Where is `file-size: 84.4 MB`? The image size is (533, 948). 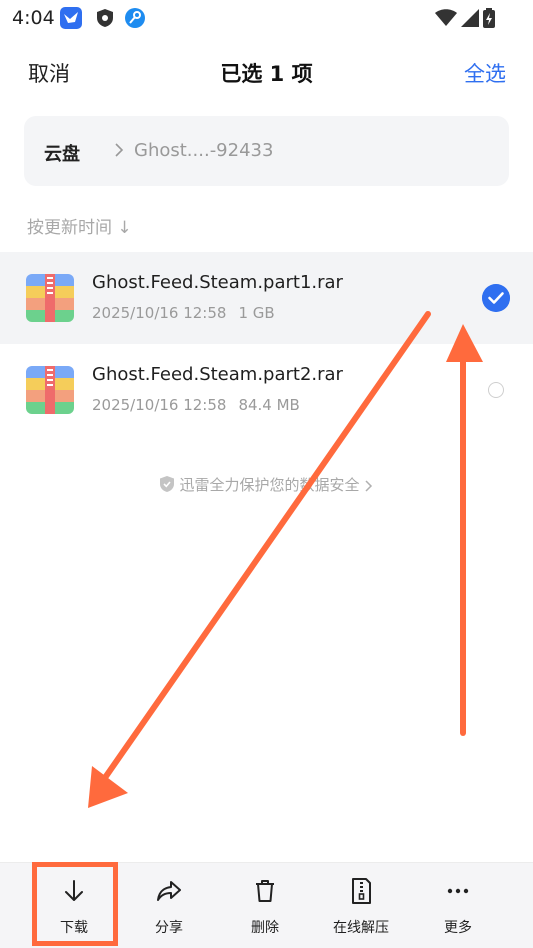
file-size: 84.4 MB is located at coordinates (269, 405).